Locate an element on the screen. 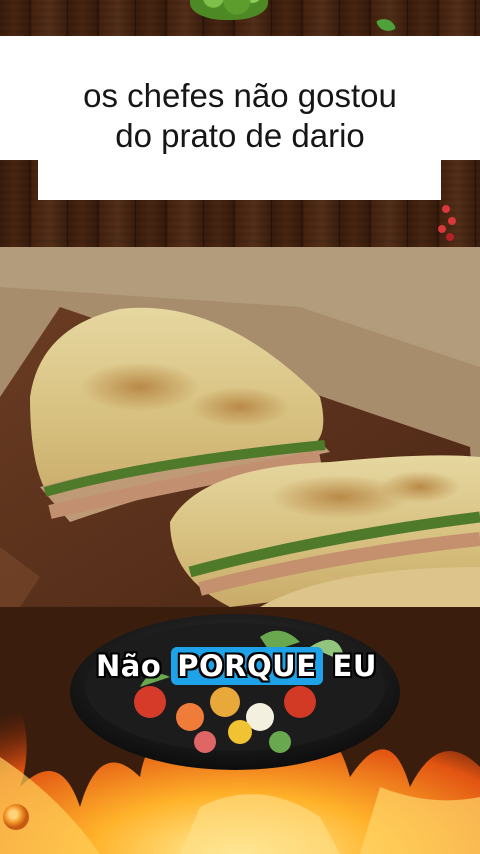  caption-word-1: Não is located at coordinates (129, 666).